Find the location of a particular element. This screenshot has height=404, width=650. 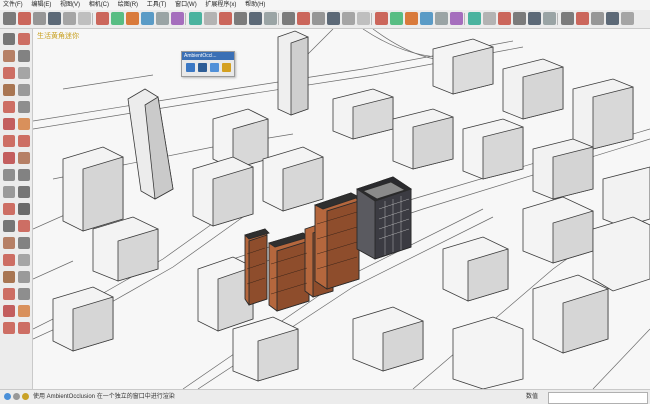

left-tool-palette is located at coordinates (16, 209).